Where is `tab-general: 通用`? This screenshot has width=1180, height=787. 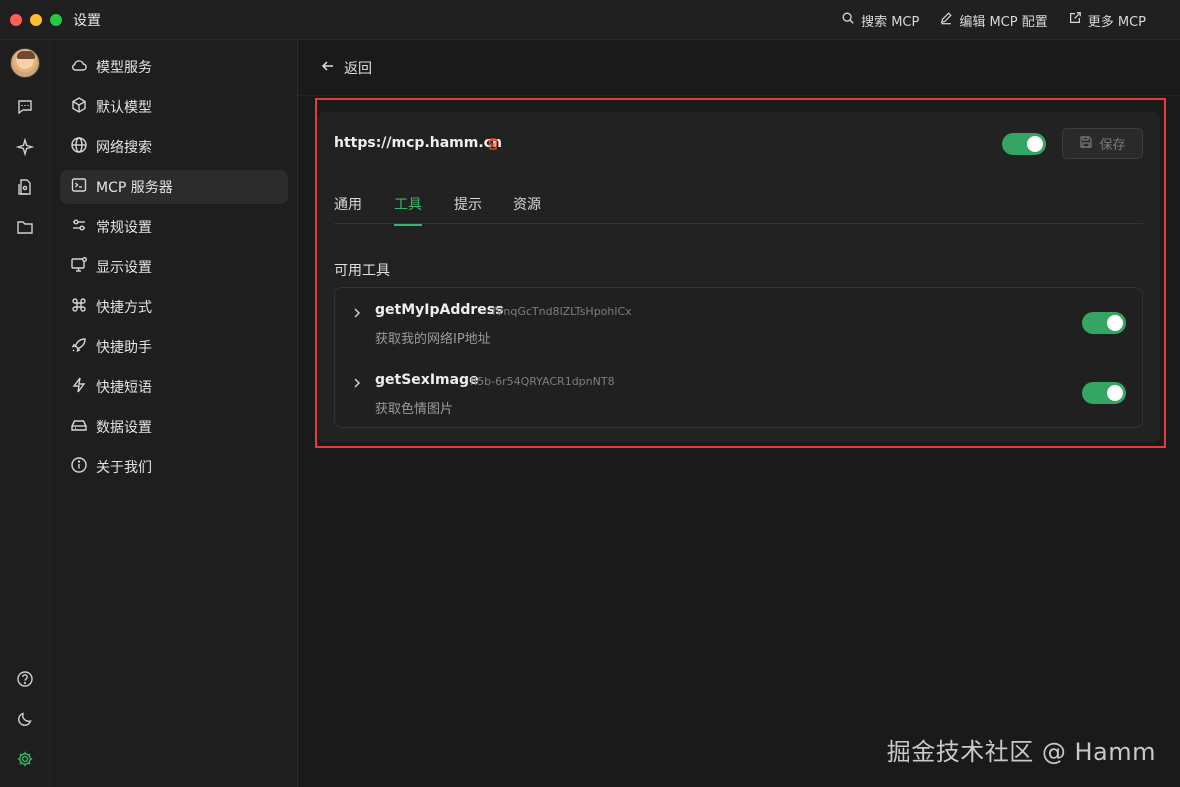
tab-general: 通用 is located at coordinates (348, 209).